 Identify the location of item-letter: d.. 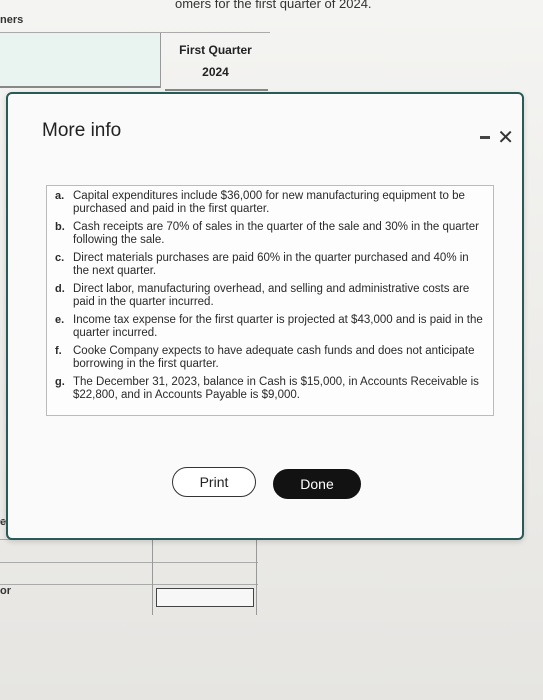
(60, 289).